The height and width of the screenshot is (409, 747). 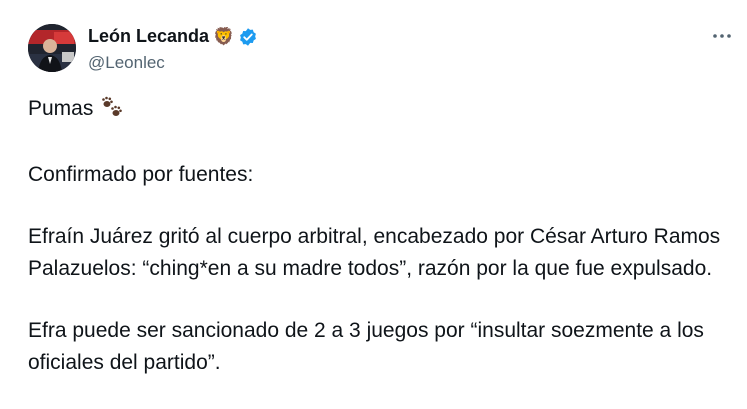 What do you see at coordinates (148, 36) in the screenshot?
I see `author-name: León Lecanda` at bounding box center [148, 36].